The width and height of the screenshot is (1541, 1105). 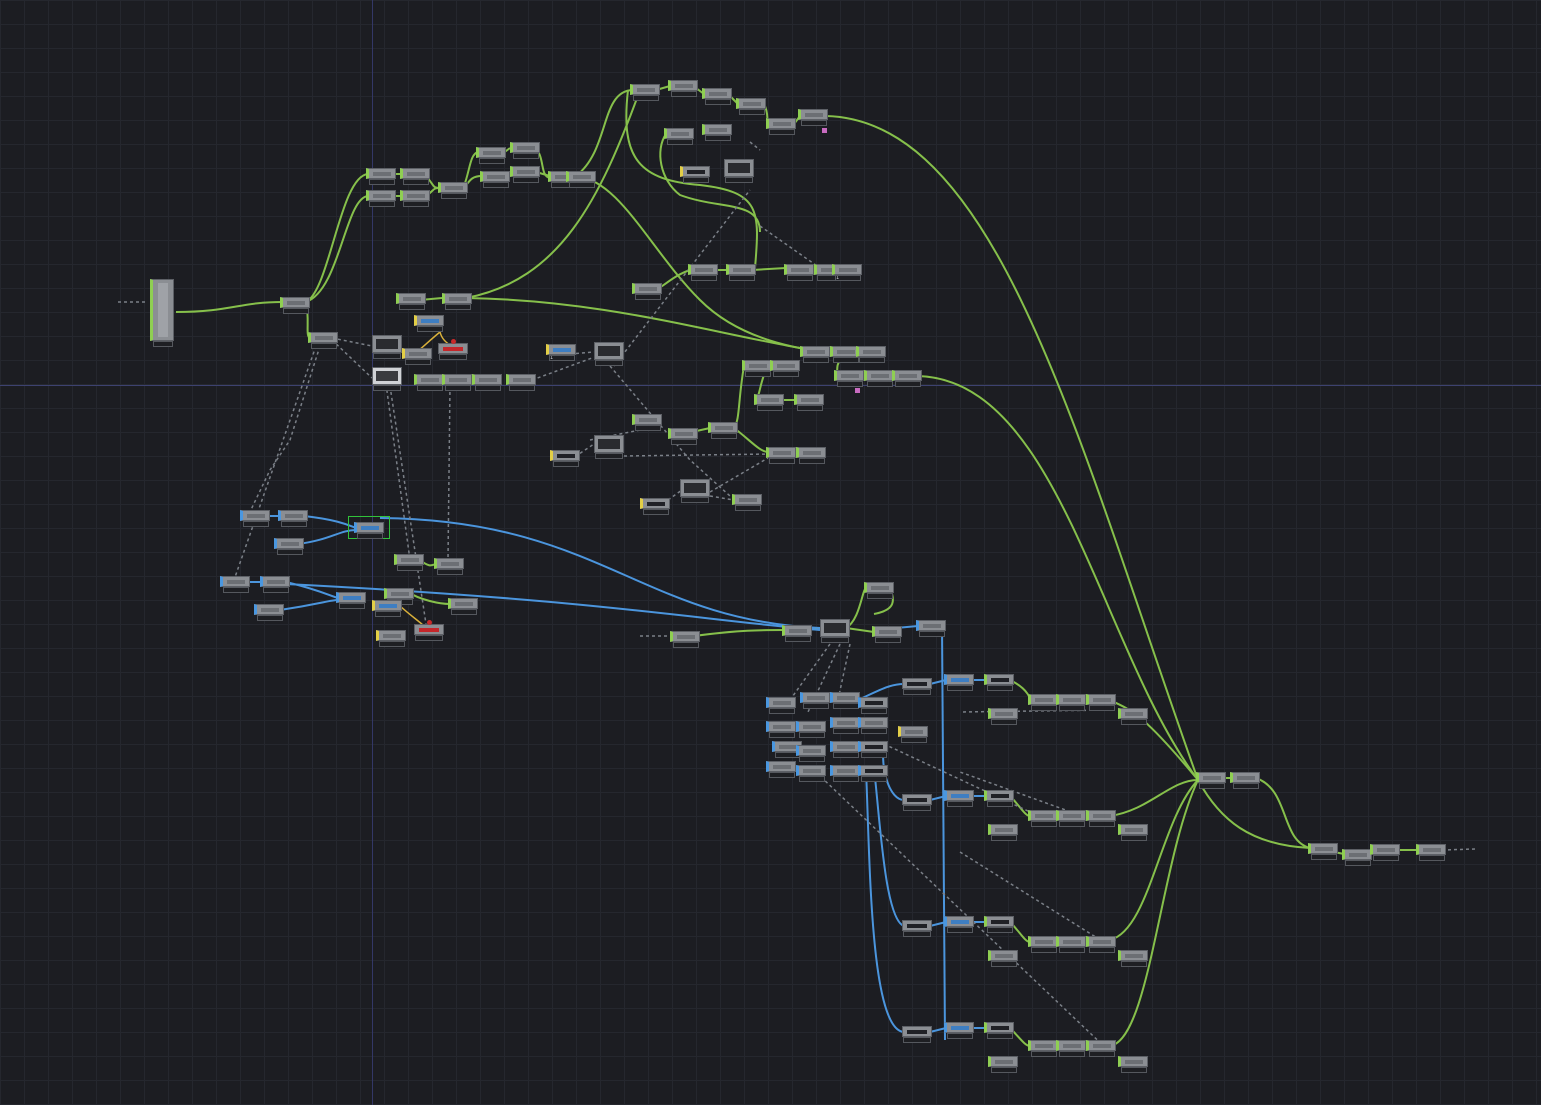 What do you see at coordinates (1431, 852) in the screenshot?
I see `output-node` at bounding box center [1431, 852].